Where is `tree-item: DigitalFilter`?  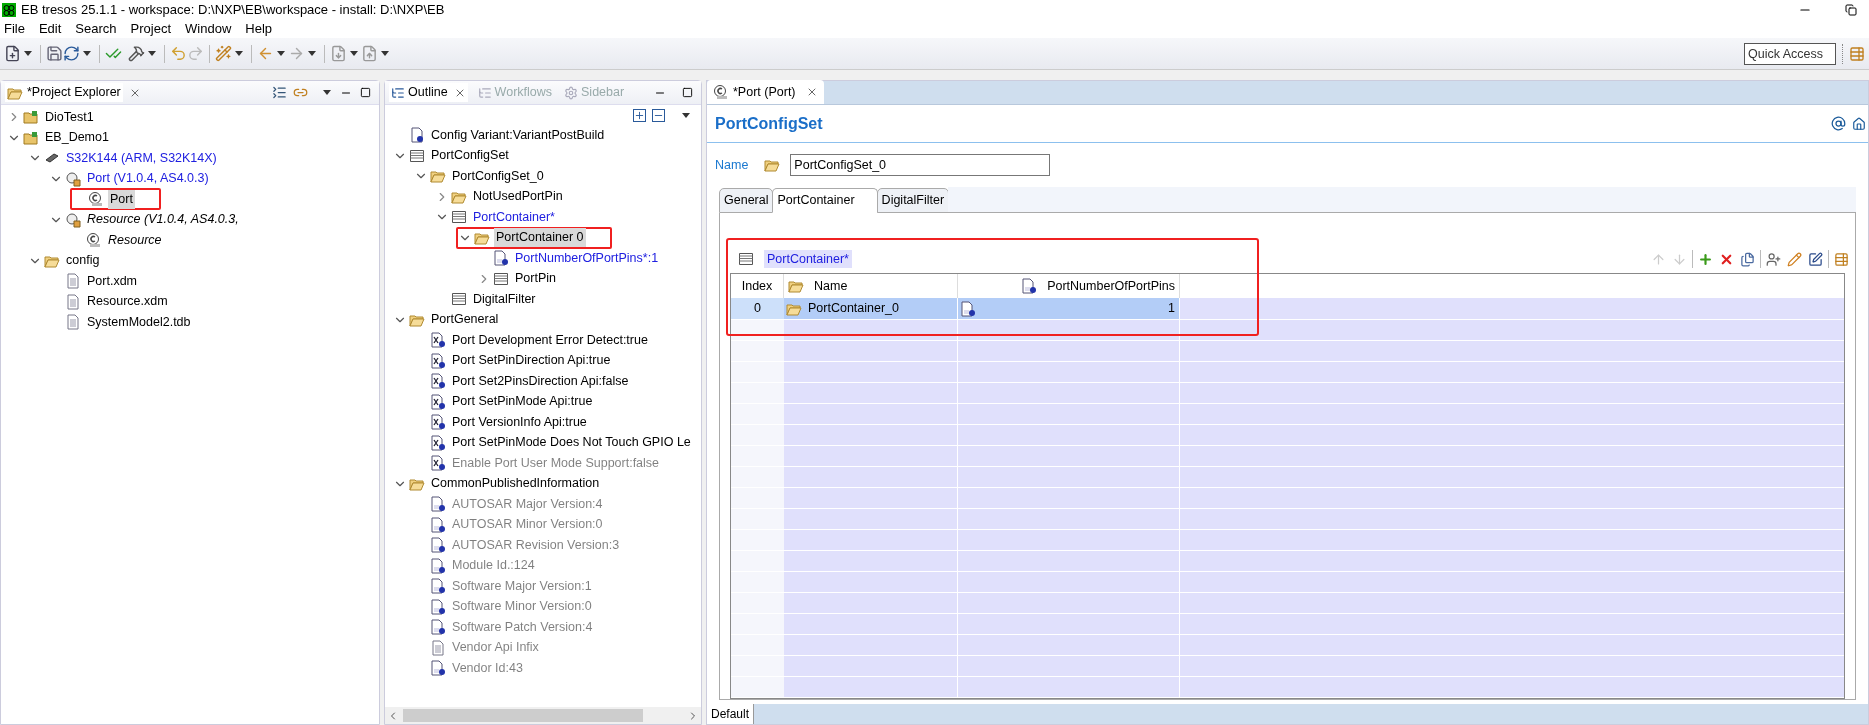
tree-item: DigitalFilter is located at coordinates (504, 299).